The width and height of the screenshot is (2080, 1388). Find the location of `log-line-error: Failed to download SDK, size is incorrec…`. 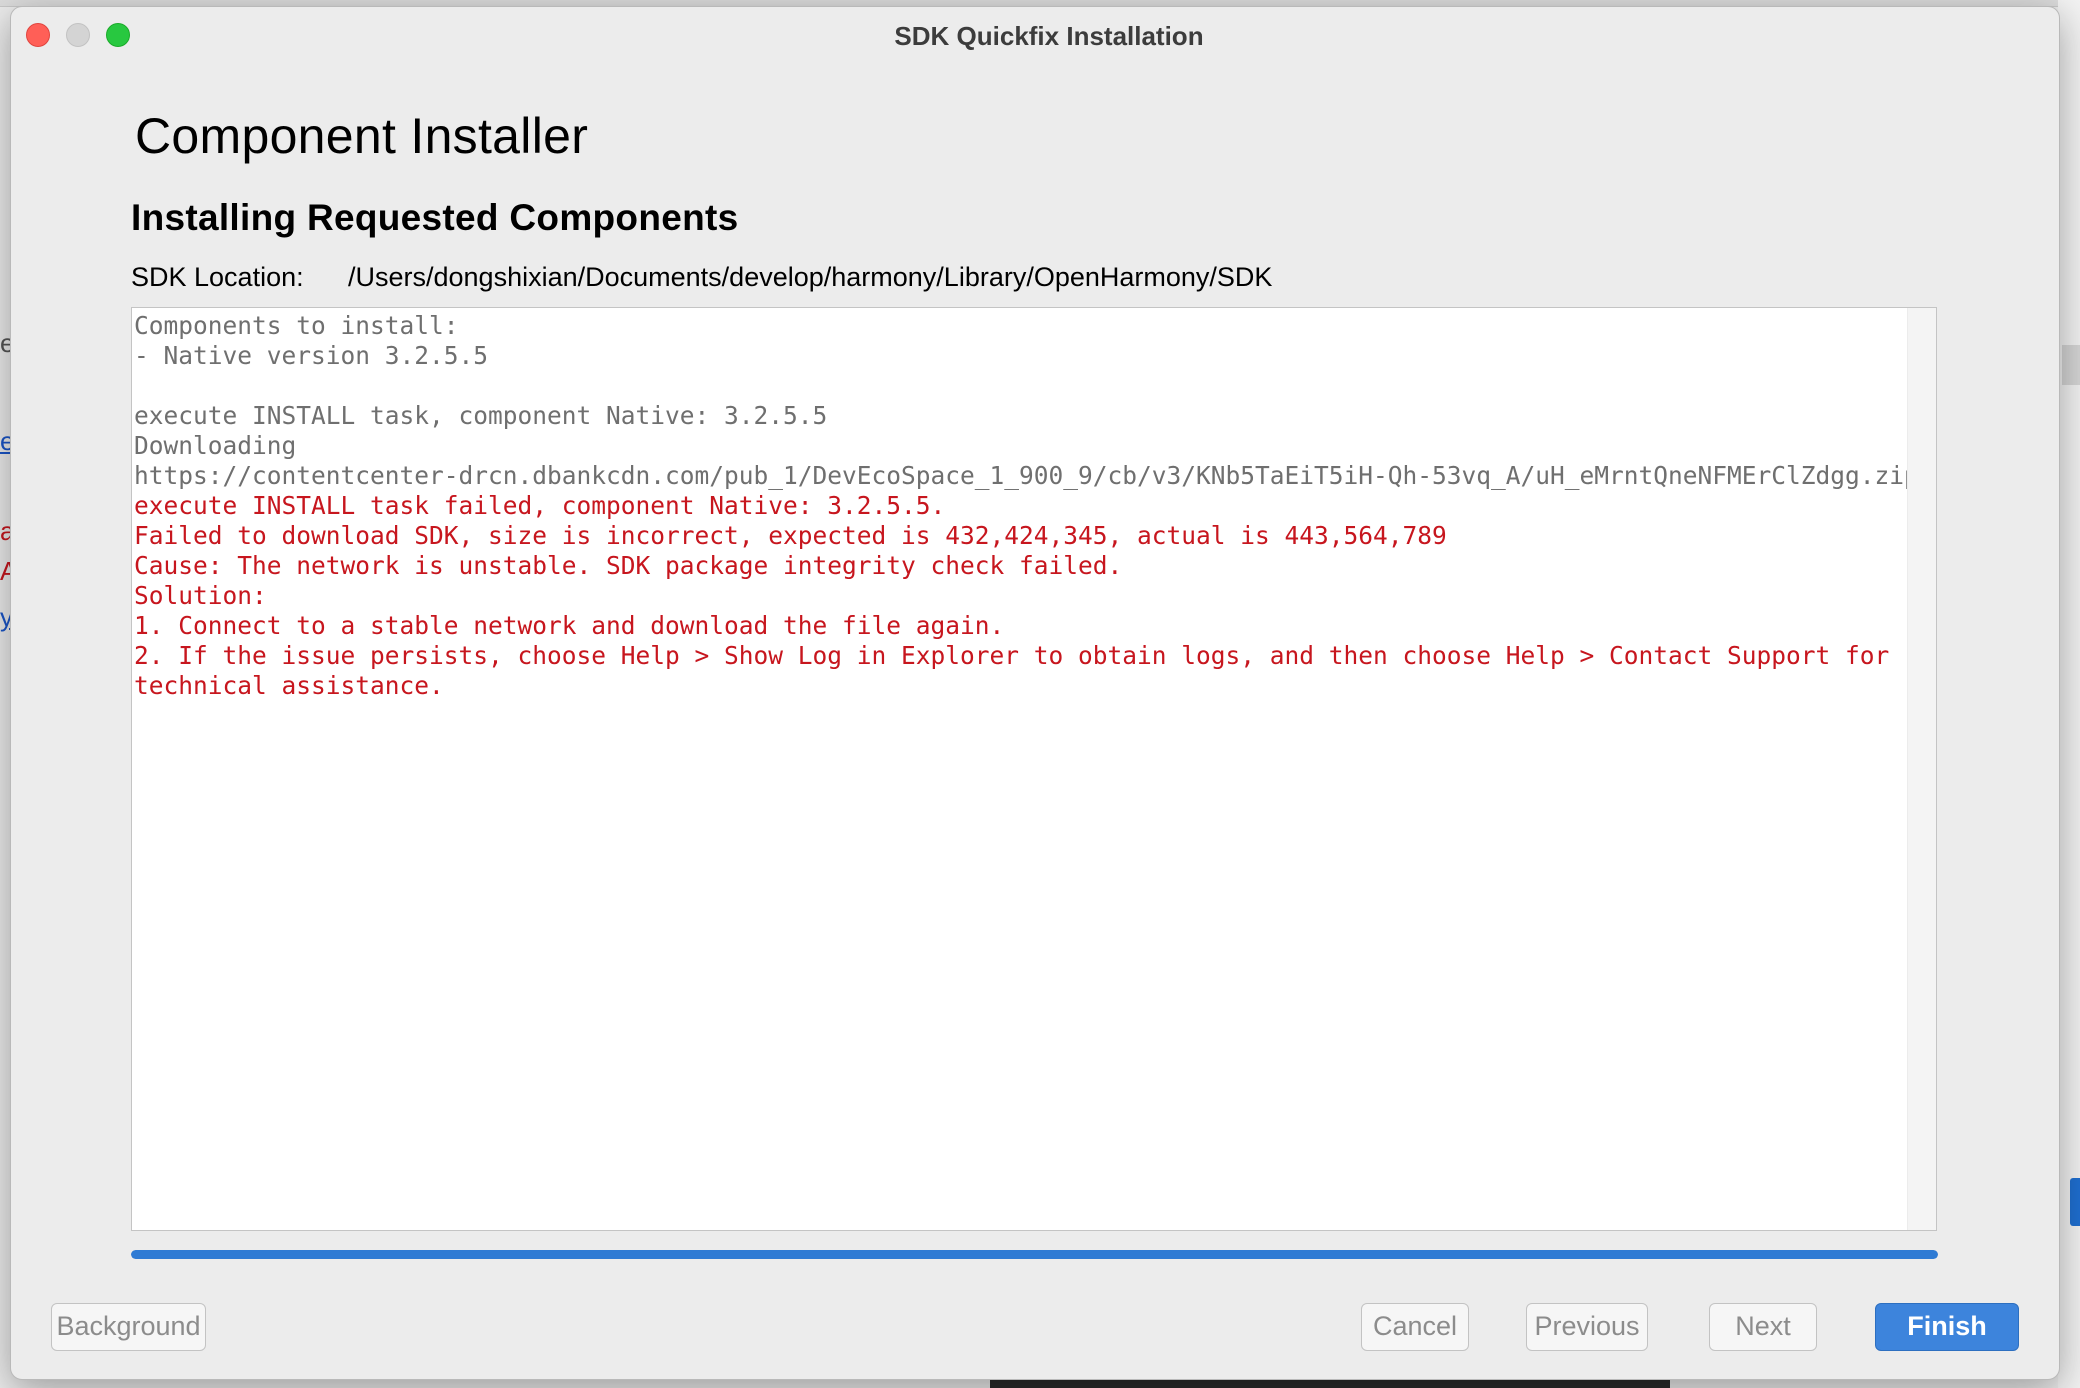

log-line-error: Failed to download SDK, size is incorrec… is located at coordinates (790, 535).